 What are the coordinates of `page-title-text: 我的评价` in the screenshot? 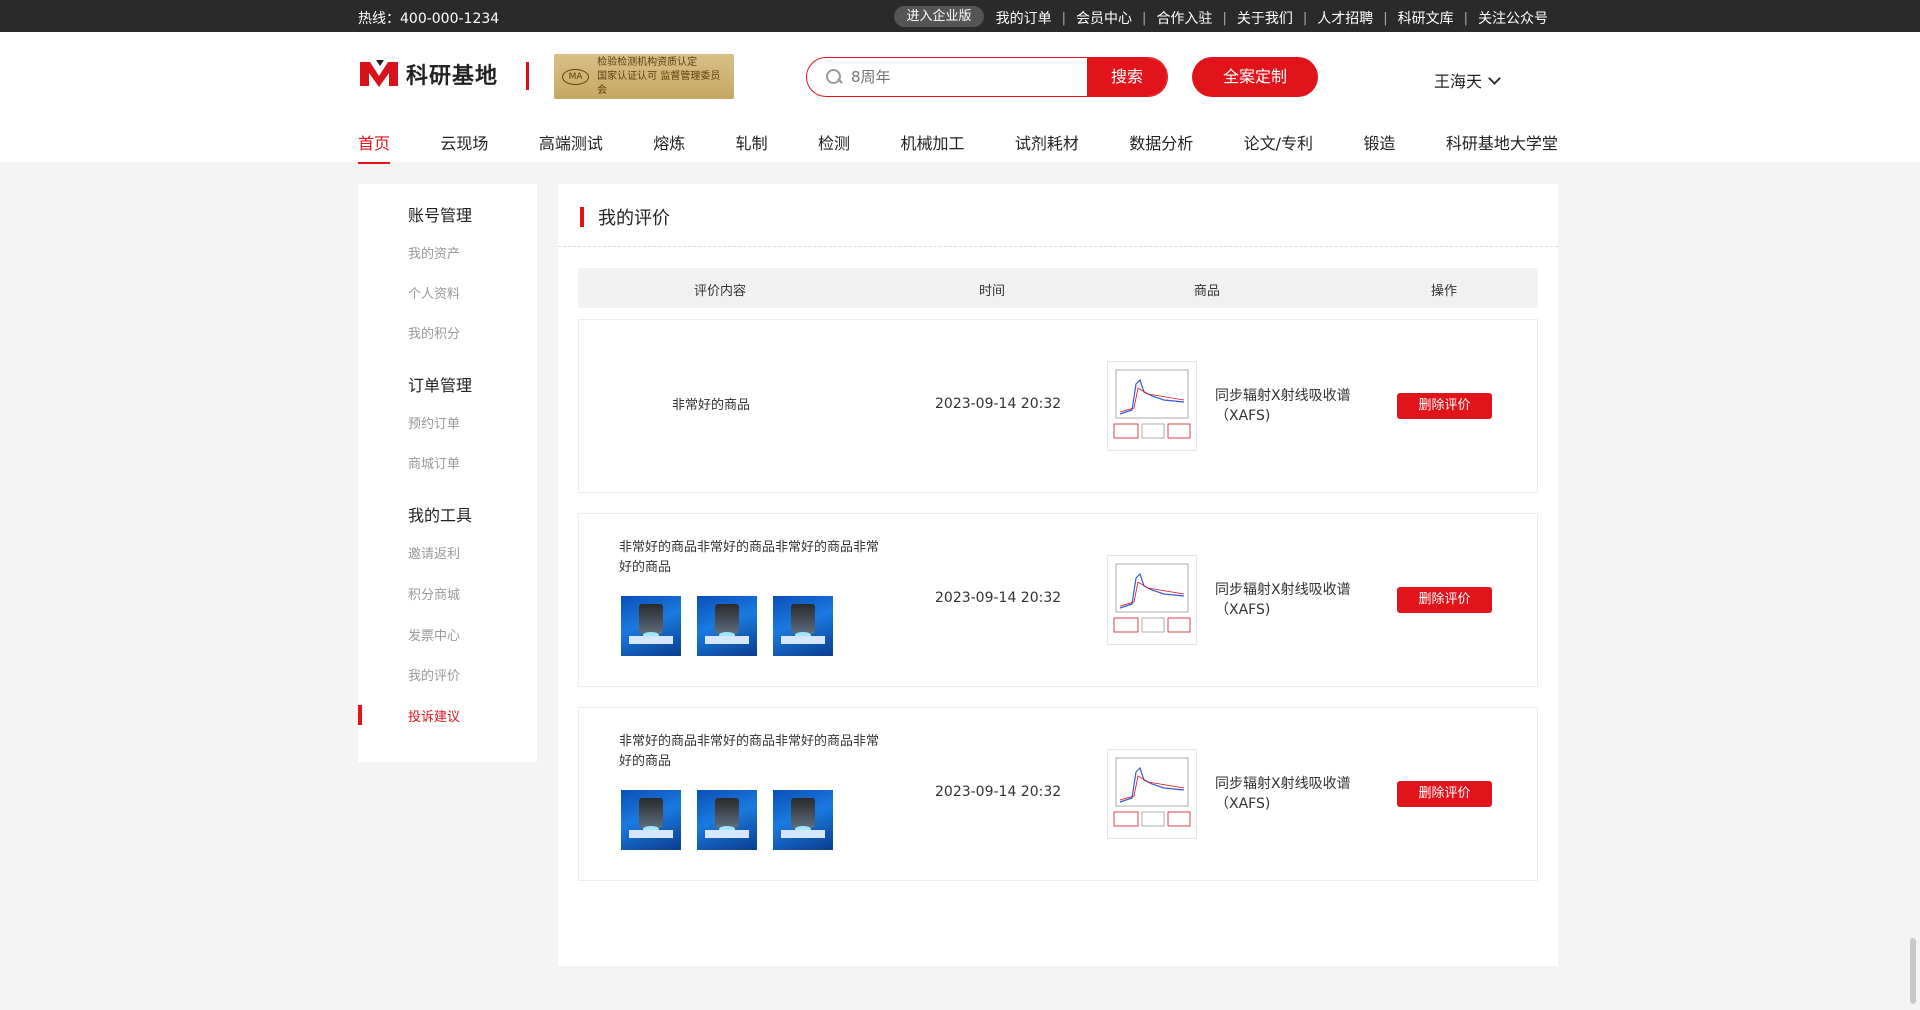 It's located at (634, 218).